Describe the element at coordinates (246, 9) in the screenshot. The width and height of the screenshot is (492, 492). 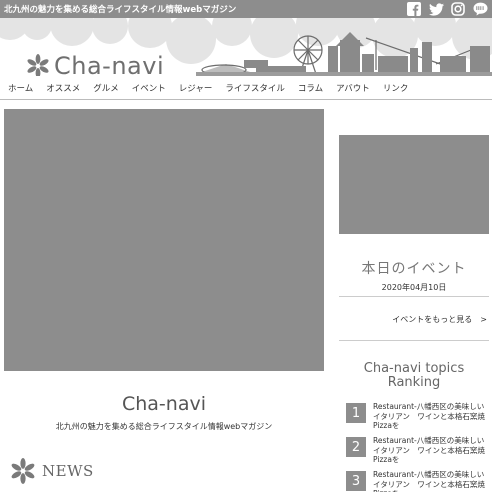
I see `top-bar: 北九州の魅力を集める総合ライフスタイル情報webマガジン` at that location.